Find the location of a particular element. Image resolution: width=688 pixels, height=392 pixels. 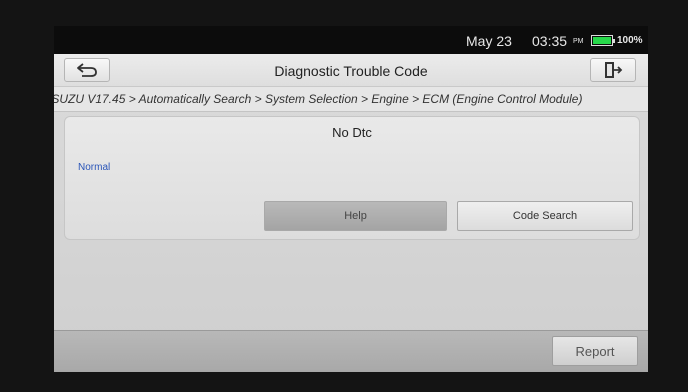

code-search-button: Code Search is located at coordinates (545, 216).